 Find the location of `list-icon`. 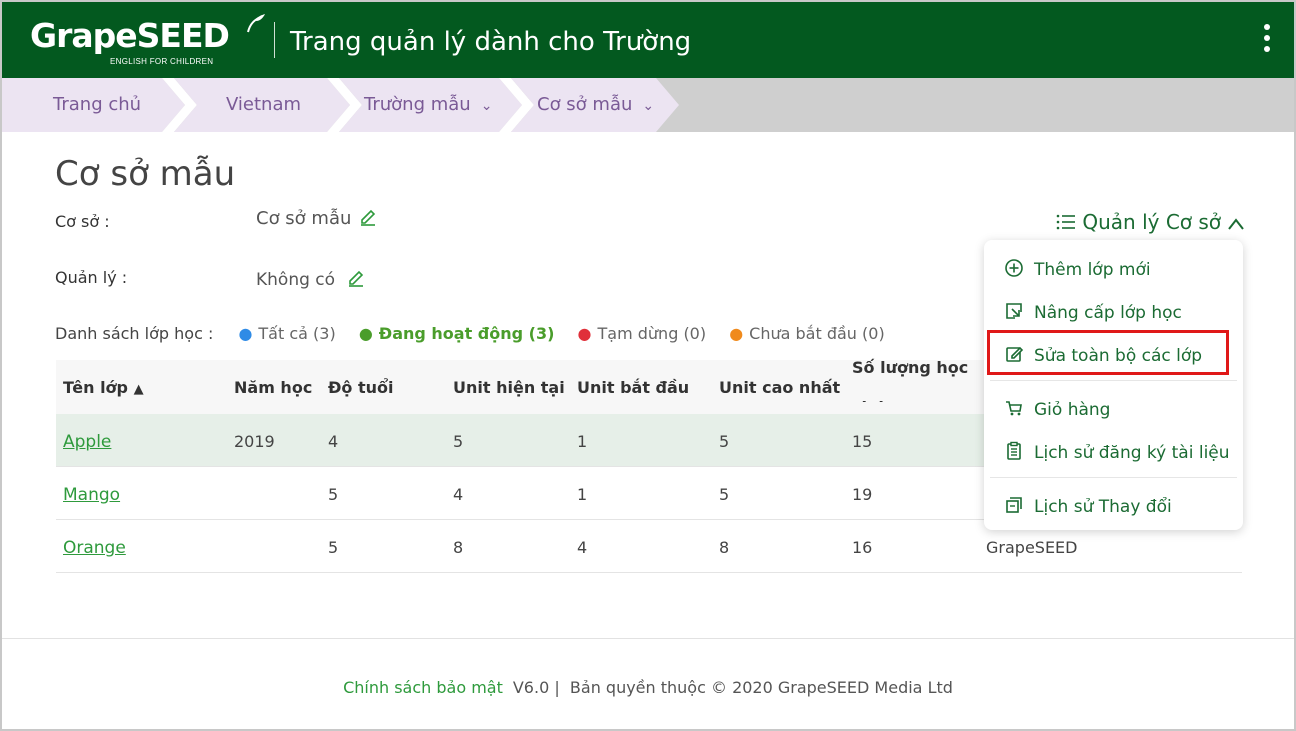

list-icon is located at coordinates (1065, 222).